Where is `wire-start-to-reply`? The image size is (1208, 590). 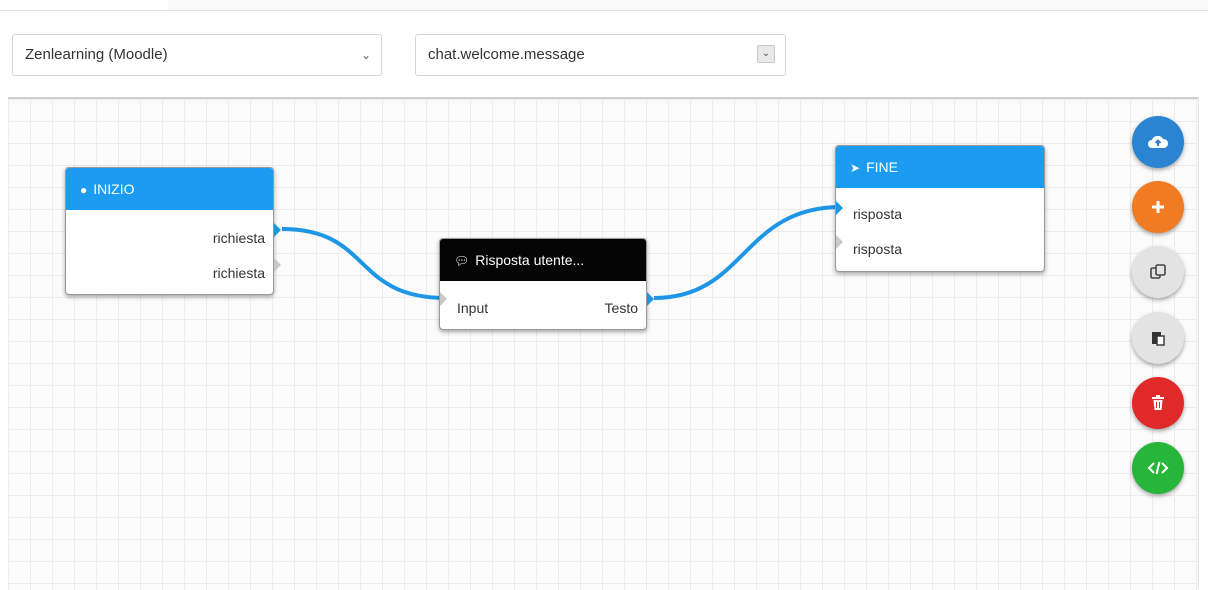
wire-start-to-reply is located at coordinates (364, 263).